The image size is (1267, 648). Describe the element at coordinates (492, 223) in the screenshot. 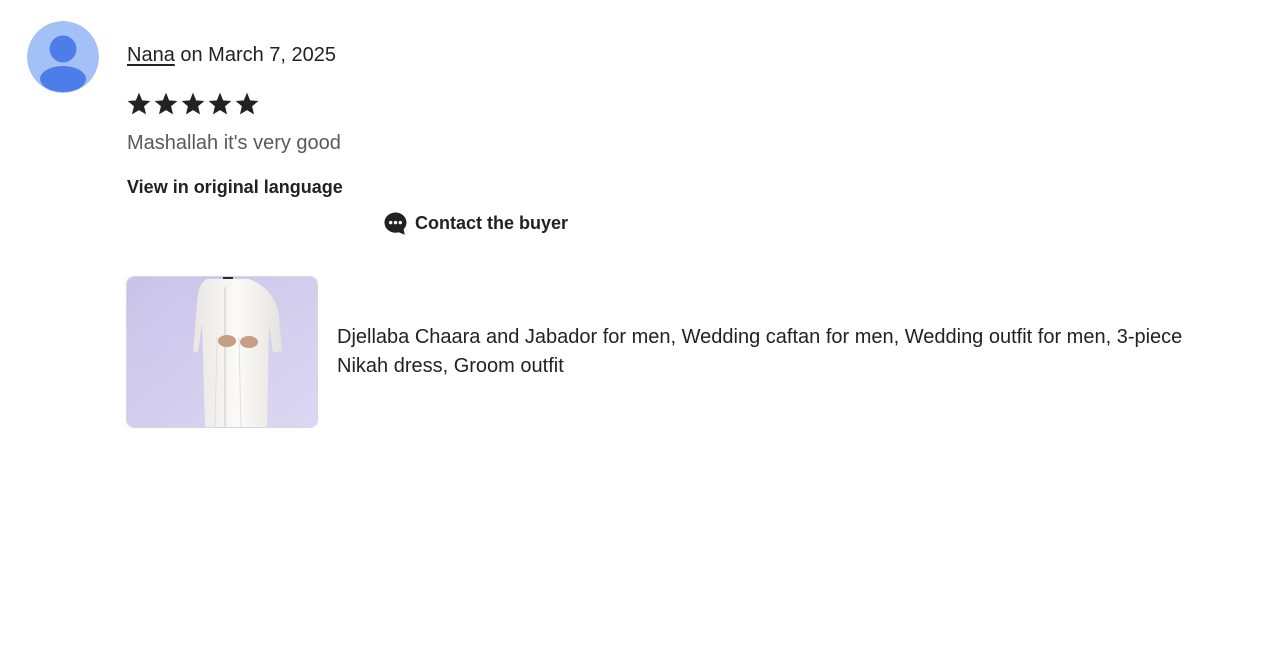

I see `contact-buyer-label: Contact the buyer` at that location.